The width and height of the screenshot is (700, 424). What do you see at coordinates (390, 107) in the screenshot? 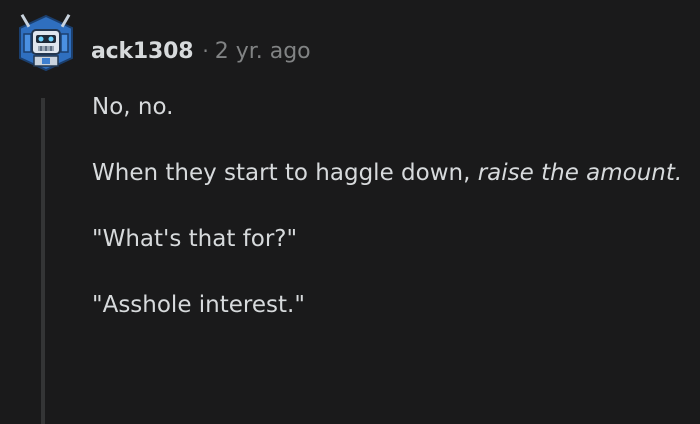
I see `comment-paragraph: No, no.` at bounding box center [390, 107].